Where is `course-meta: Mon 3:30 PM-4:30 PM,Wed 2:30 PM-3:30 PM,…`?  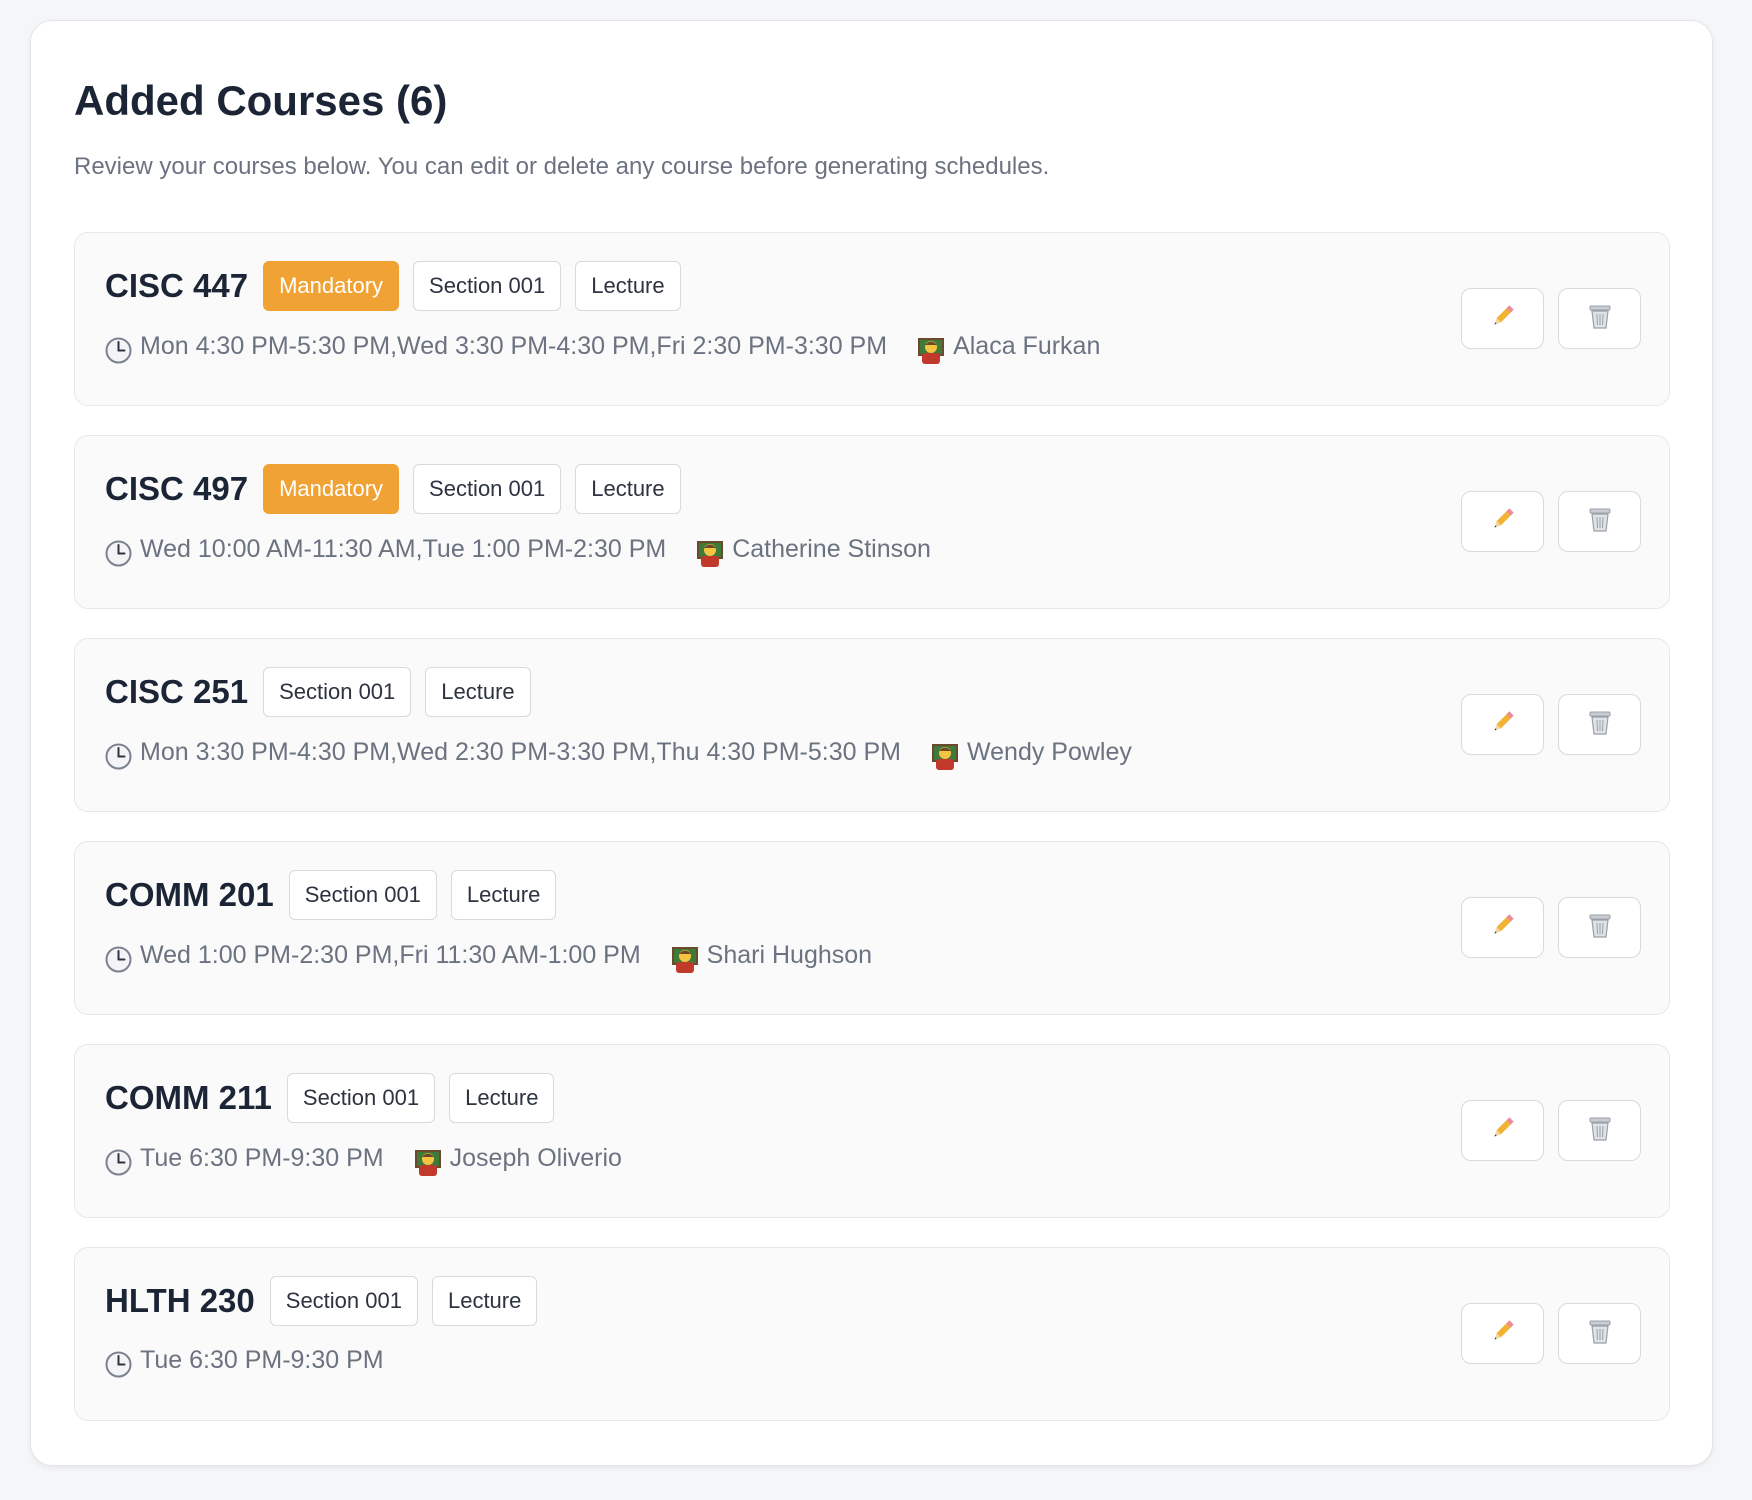 course-meta: Mon 3:30 PM-4:30 PM,Wed 2:30 PM-3:30 PM,… is located at coordinates (618, 753).